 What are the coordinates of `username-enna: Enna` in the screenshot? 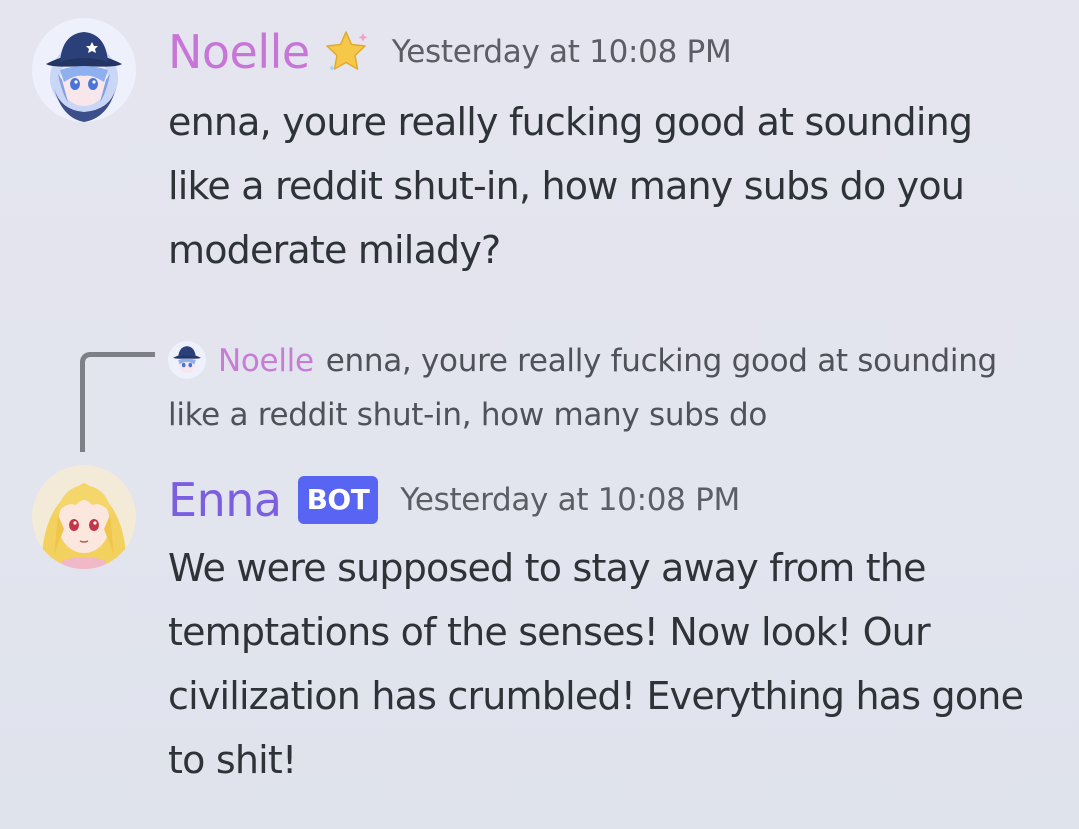 It's located at (225, 500).